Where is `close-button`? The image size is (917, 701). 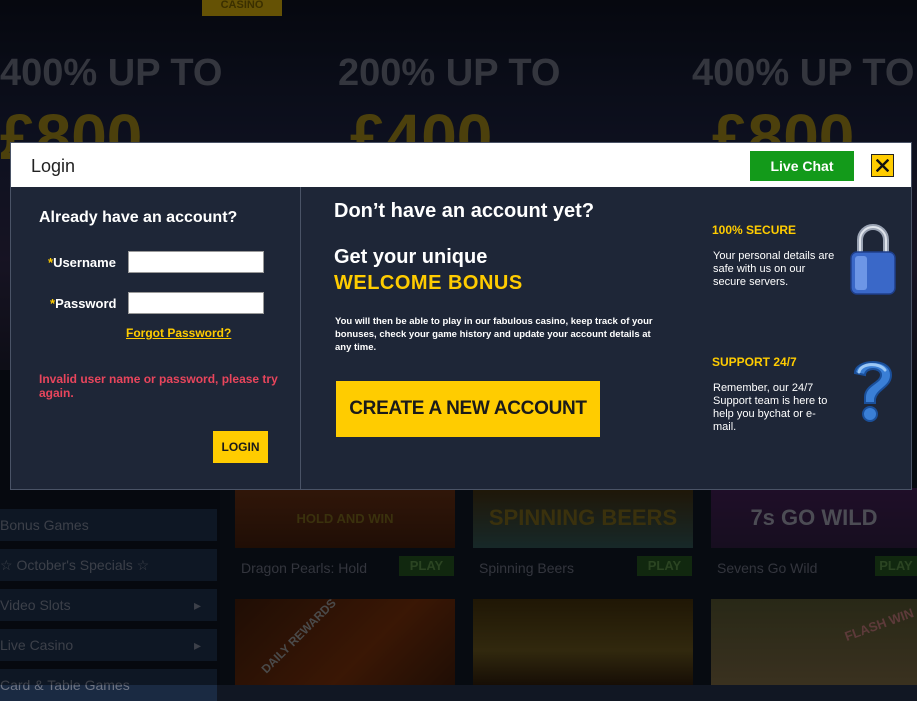 close-button is located at coordinates (882, 165).